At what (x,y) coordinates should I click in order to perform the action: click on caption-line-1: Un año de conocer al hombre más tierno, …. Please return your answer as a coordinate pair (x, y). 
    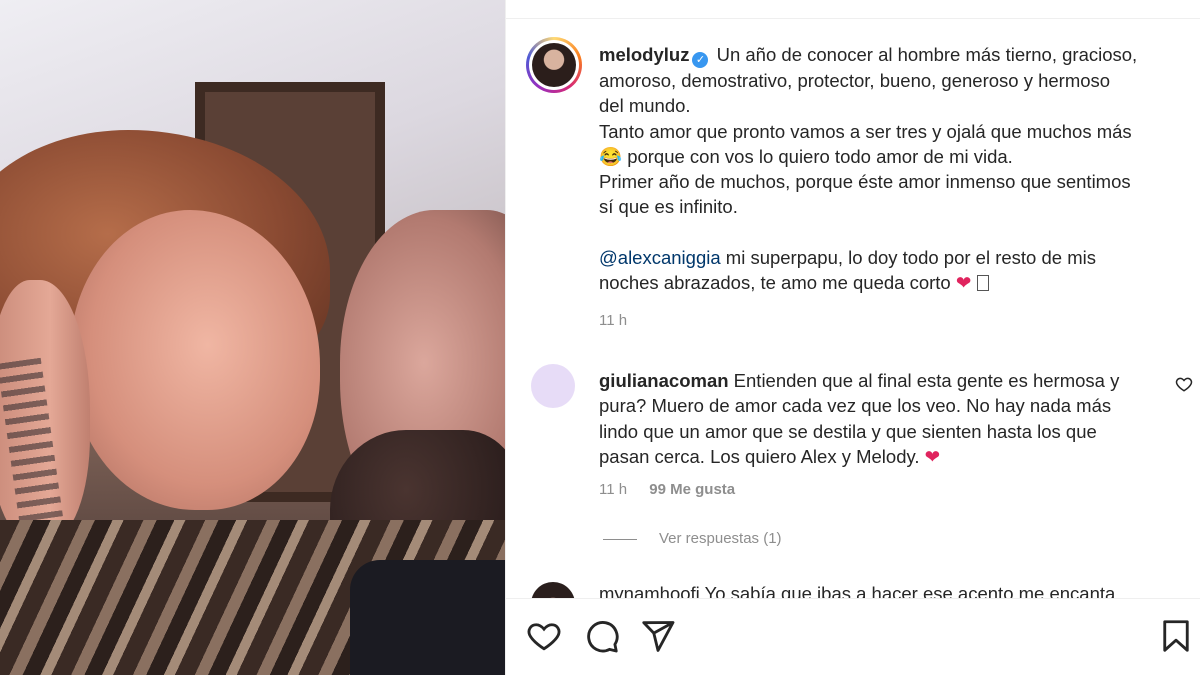
    Looking at the image, I should click on (927, 54).